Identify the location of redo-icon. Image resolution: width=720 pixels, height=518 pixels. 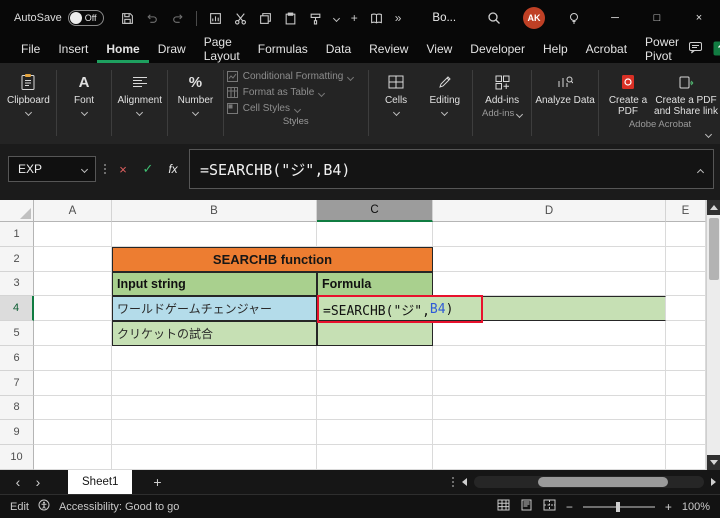
(177, 18).